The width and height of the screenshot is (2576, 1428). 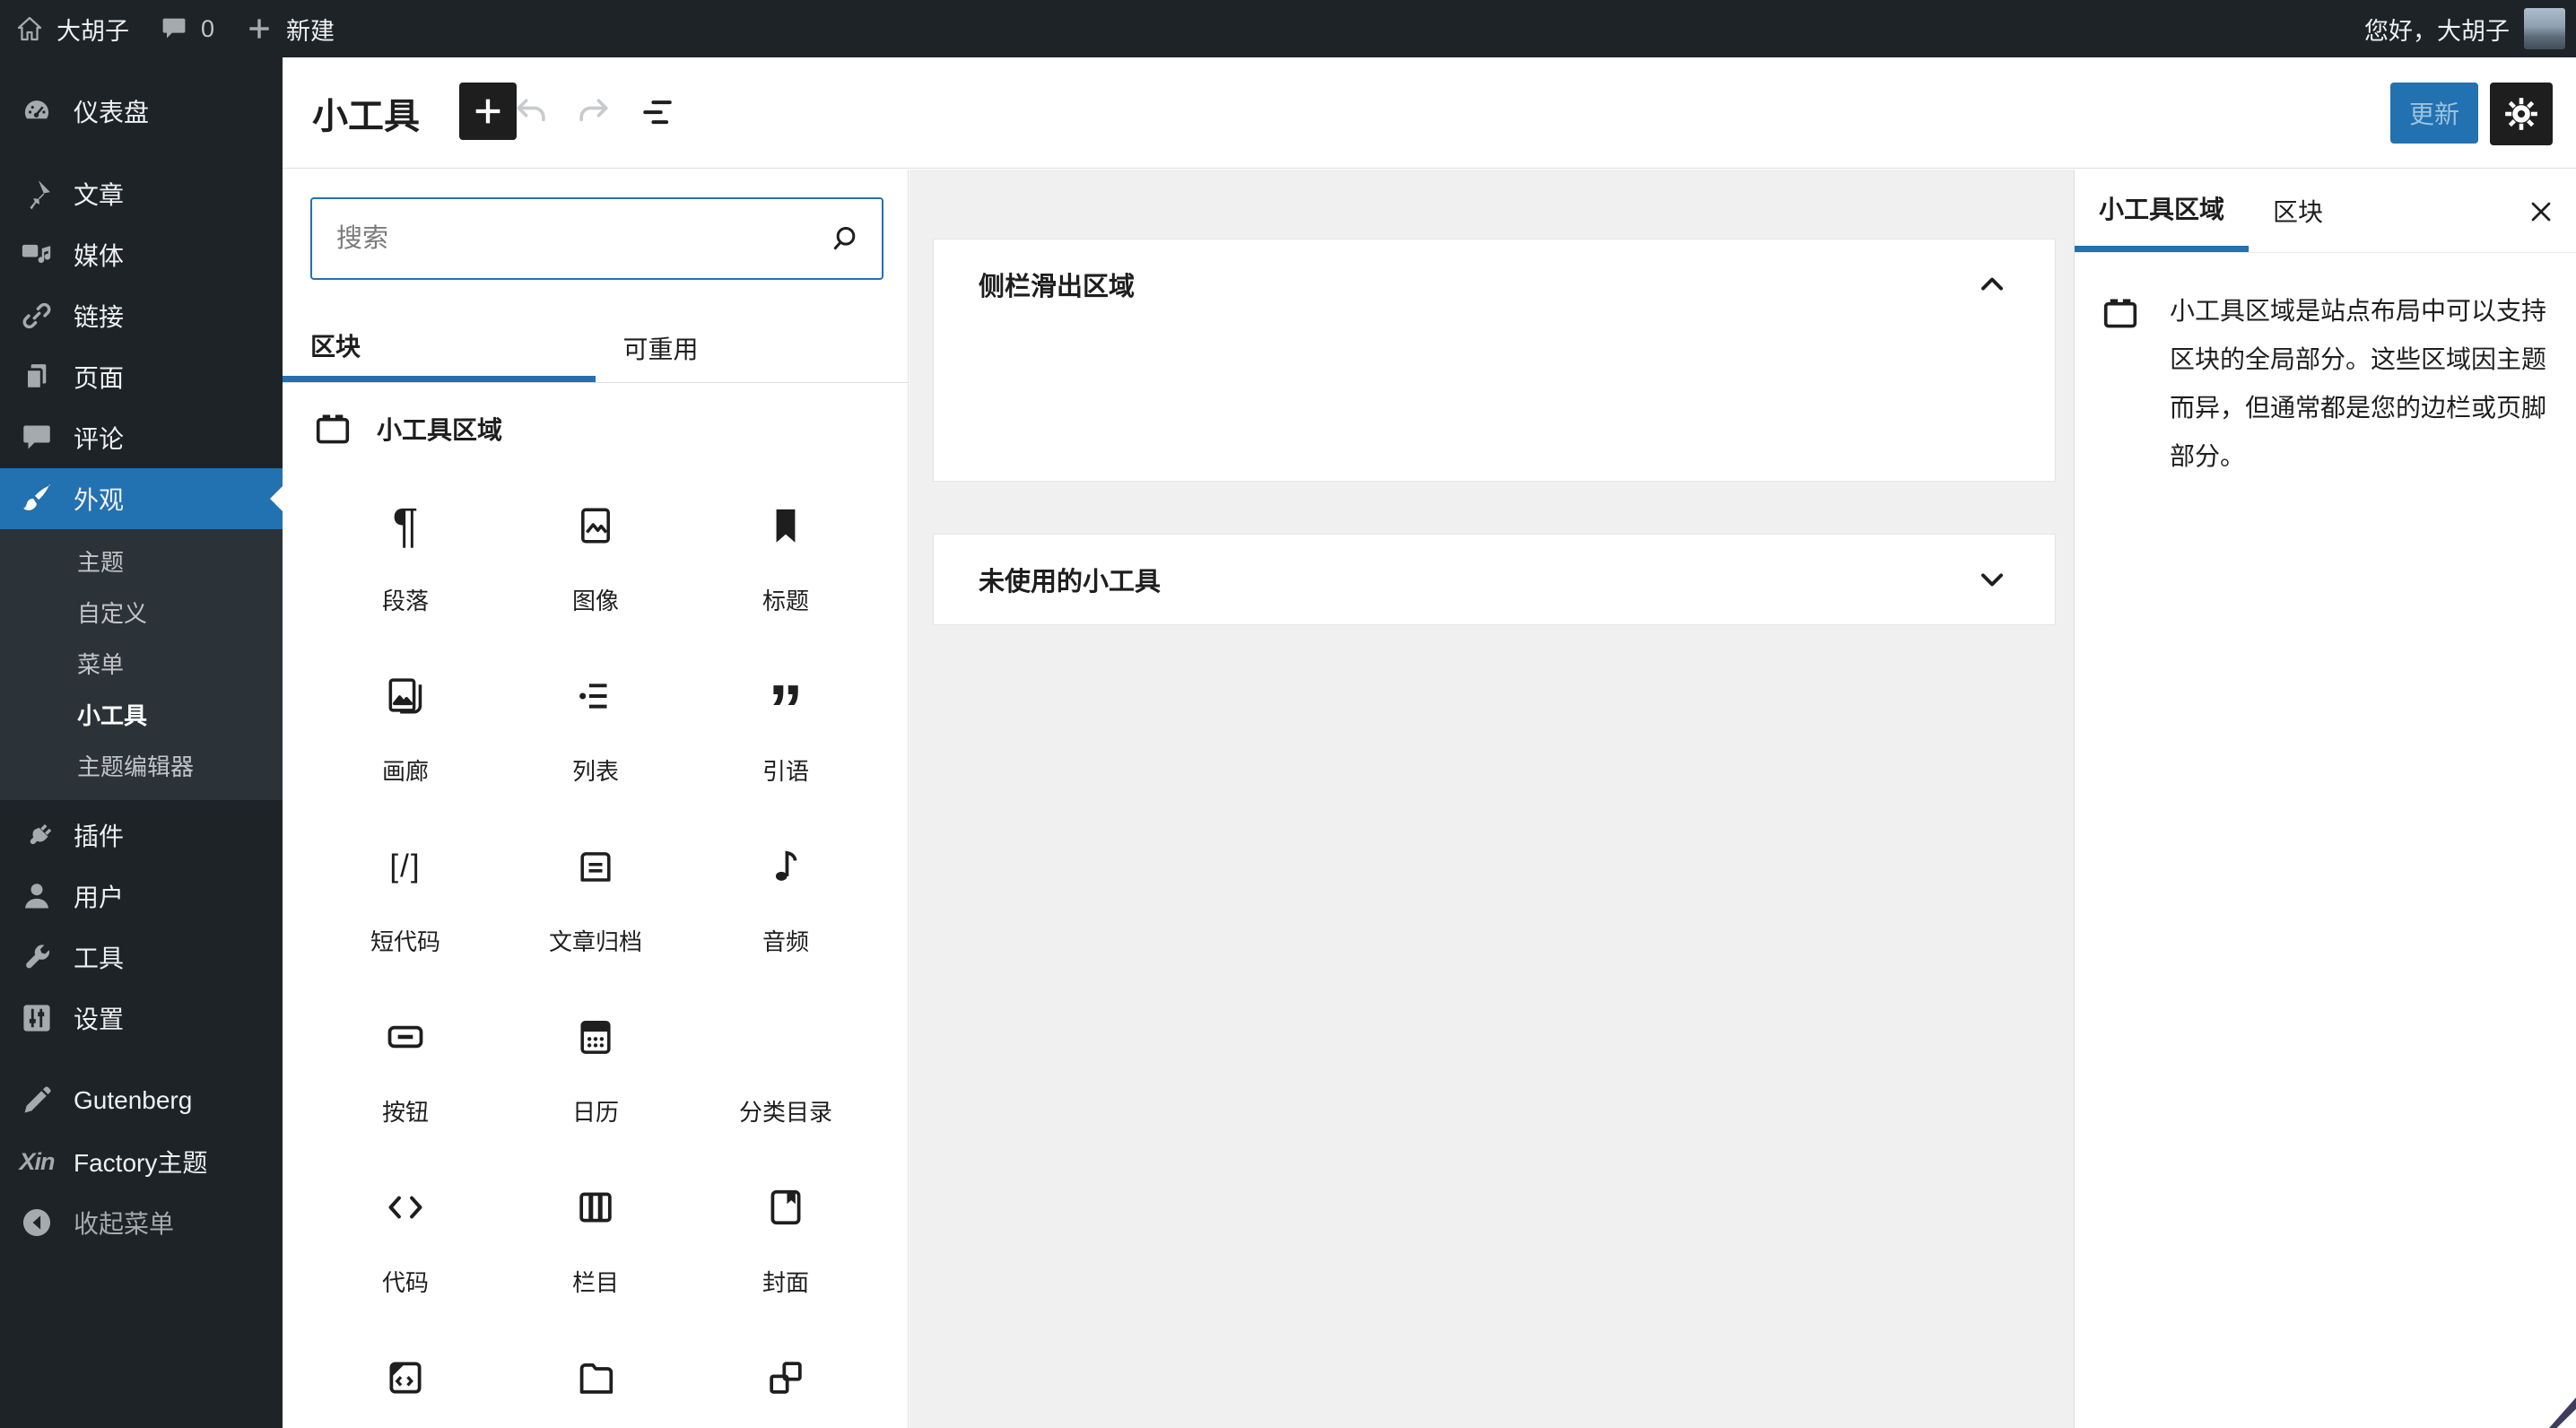 I want to click on block-item-heading: 标题, so click(x=786, y=531).